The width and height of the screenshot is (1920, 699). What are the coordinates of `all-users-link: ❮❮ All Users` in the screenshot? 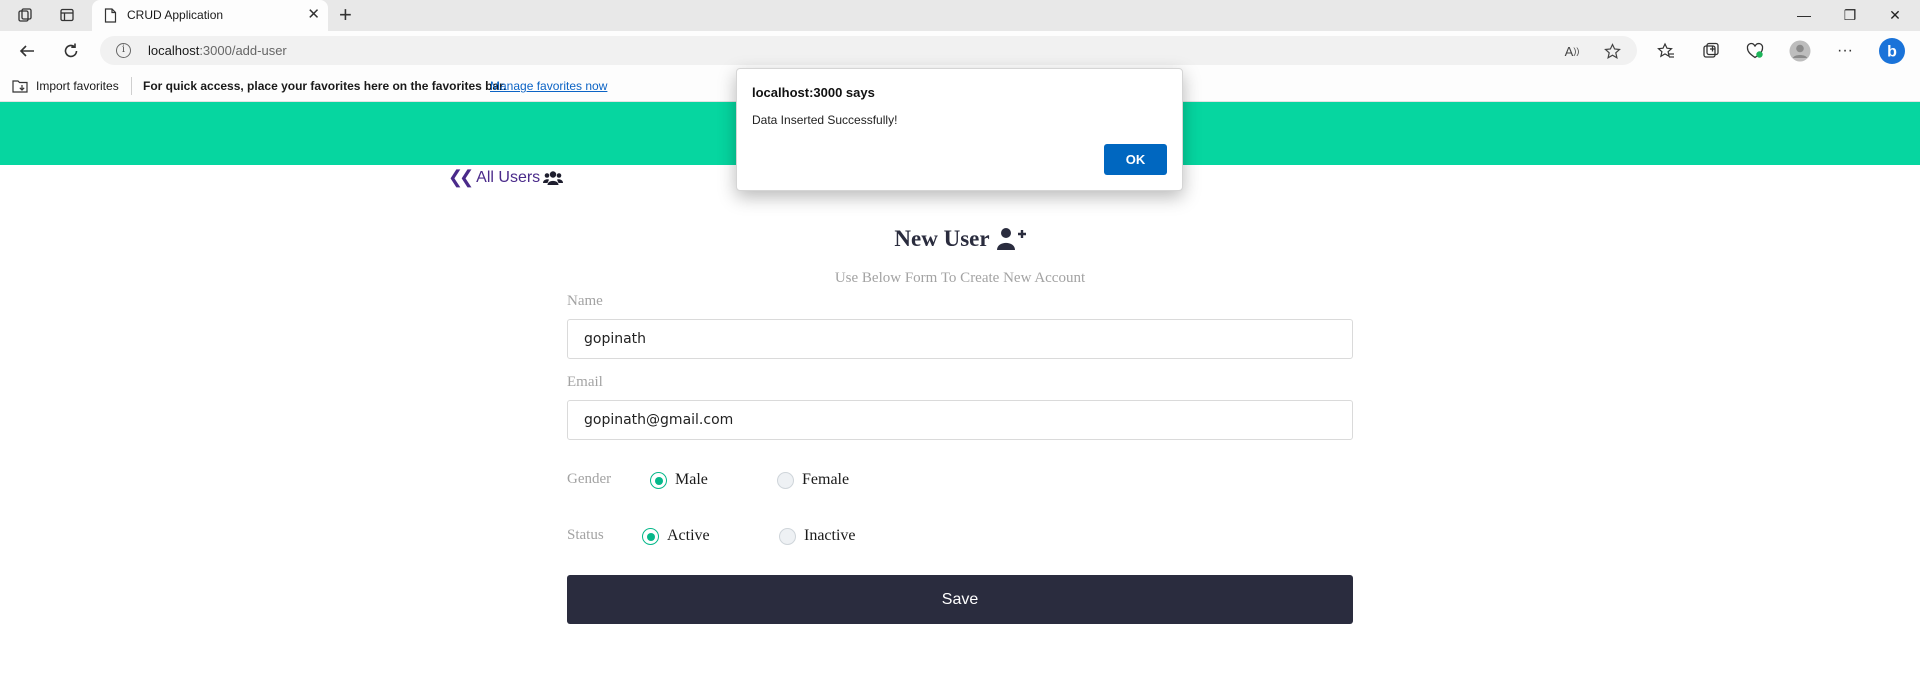 It's located at (506, 177).